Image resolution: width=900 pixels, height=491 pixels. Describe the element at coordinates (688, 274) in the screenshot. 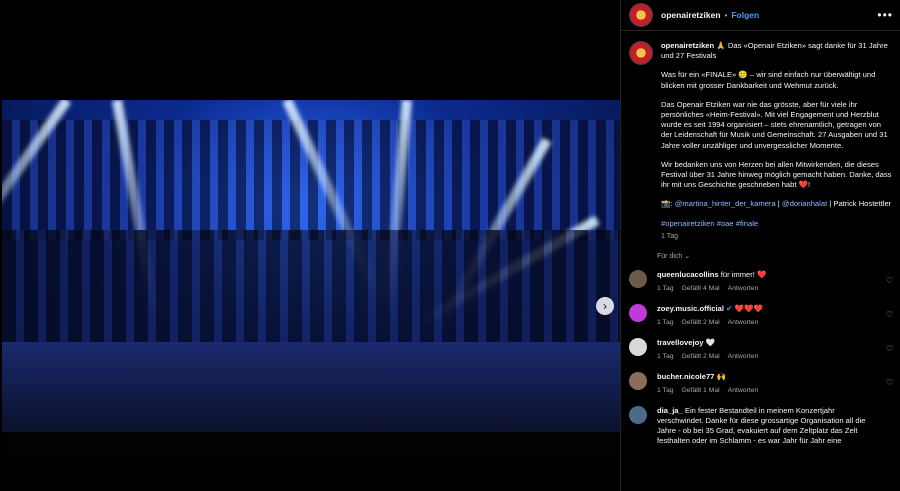

I see `comment-username: queenlucacollins` at that location.